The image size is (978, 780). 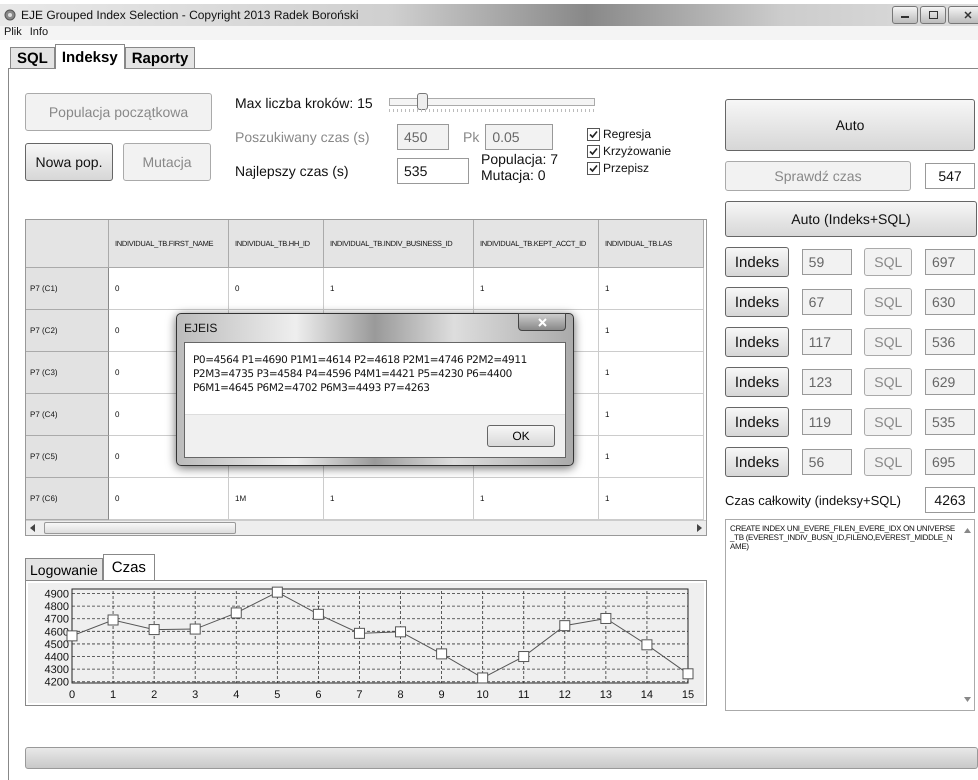 I want to click on total-time-label: Czas całkowity (indeksy+SQL), so click(x=813, y=500).